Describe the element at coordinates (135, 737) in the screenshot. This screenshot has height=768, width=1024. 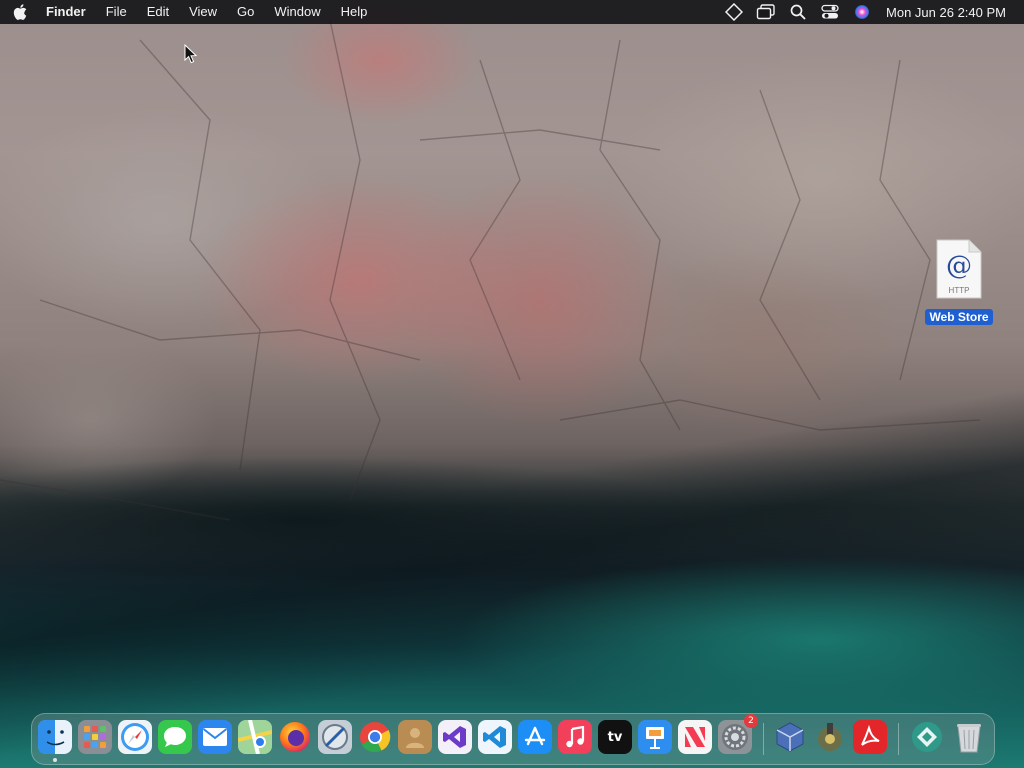
I see `dock-safari-icon` at that location.